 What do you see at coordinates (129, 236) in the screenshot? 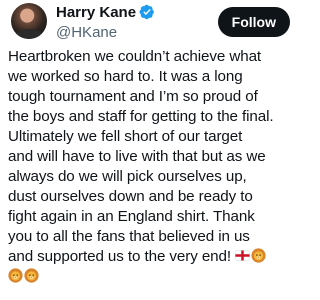
I see `tweet-line: you to all the fans that believed in us` at bounding box center [129, 236].